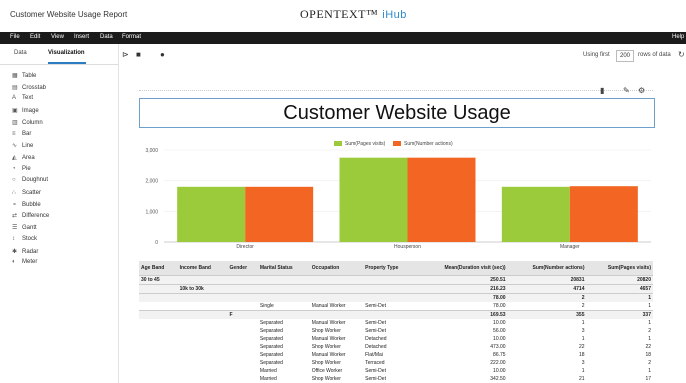 This screenshot has width=686, height=383. What do you see at coordinates (499, 306) in the screenshot?
I see `table-cell: 78.00` at bounding box center [499, 306].